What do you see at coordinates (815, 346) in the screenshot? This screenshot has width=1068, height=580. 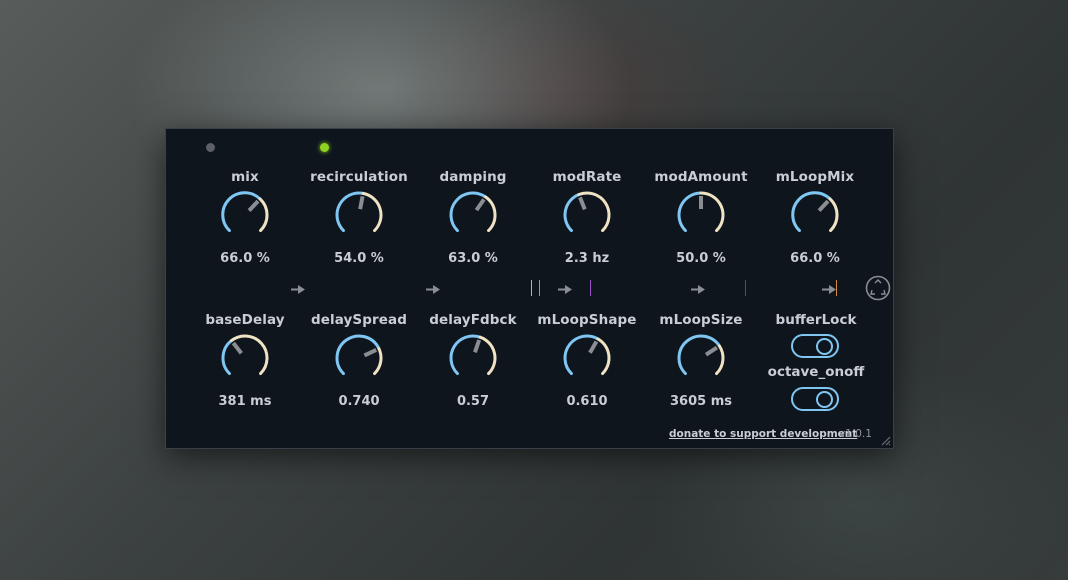 I see `bufferlock-toggle` at bounding box center [815, 346].